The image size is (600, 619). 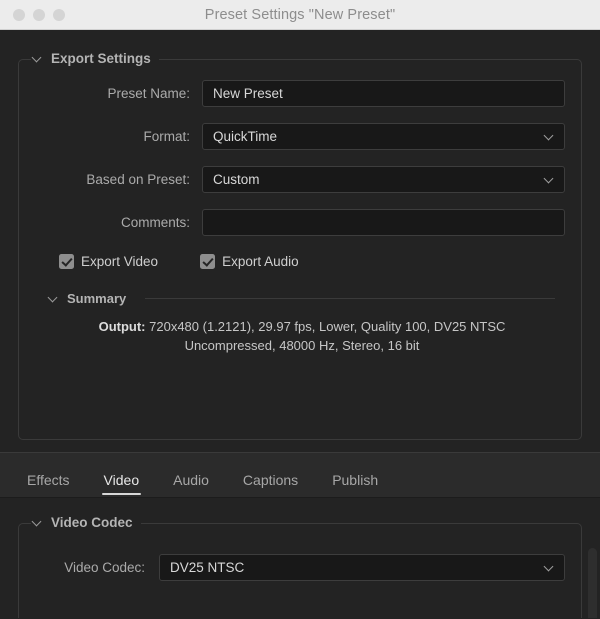 I want to click on tab-effects-label: Effects, so click(x=48, y=480).